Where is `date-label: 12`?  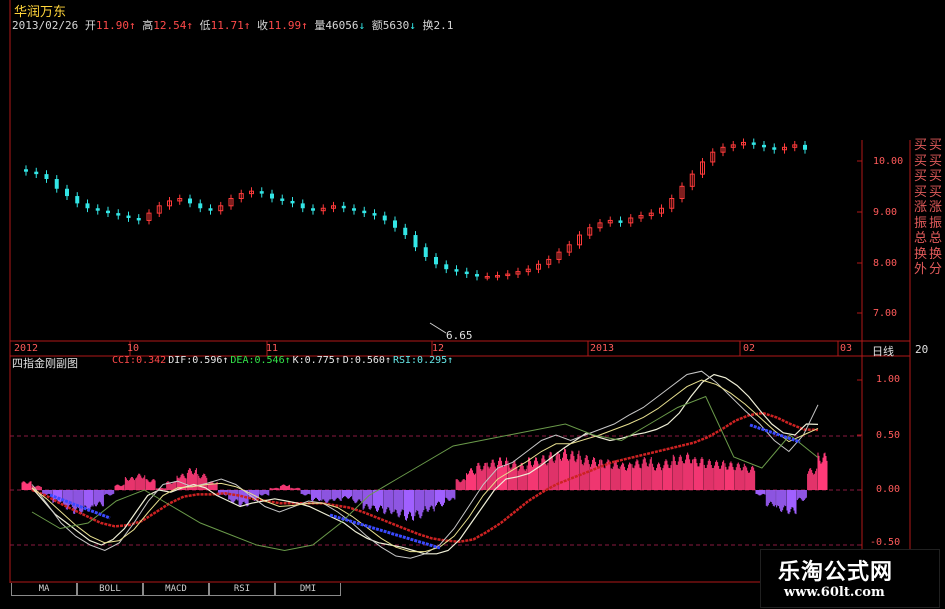
date-label: 12 is located at coordinates (438, 348).